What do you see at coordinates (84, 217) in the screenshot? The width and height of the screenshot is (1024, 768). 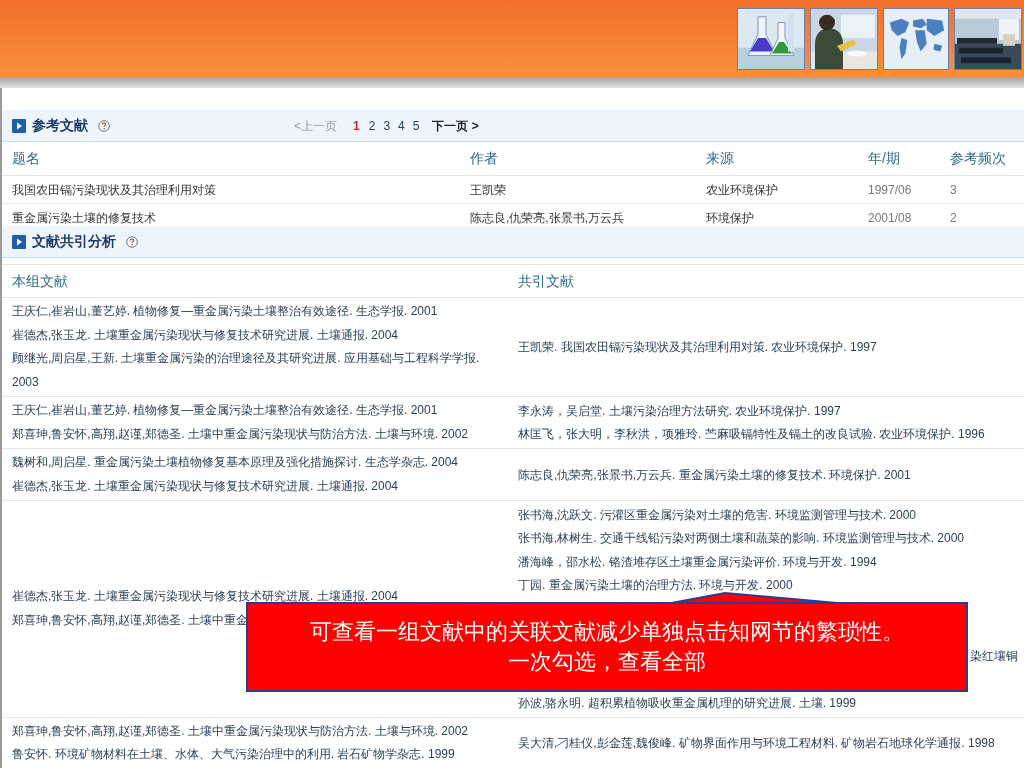 I see `table-cell-text: 重金属污染土壤的修复技术` at bounding box center [84, 217].